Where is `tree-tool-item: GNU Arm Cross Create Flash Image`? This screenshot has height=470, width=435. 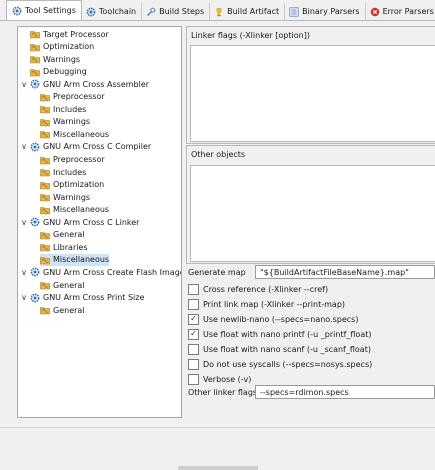 tree-tool-item: GNU Arm Cross Create Flash Image is located at coordinates (105, 272).